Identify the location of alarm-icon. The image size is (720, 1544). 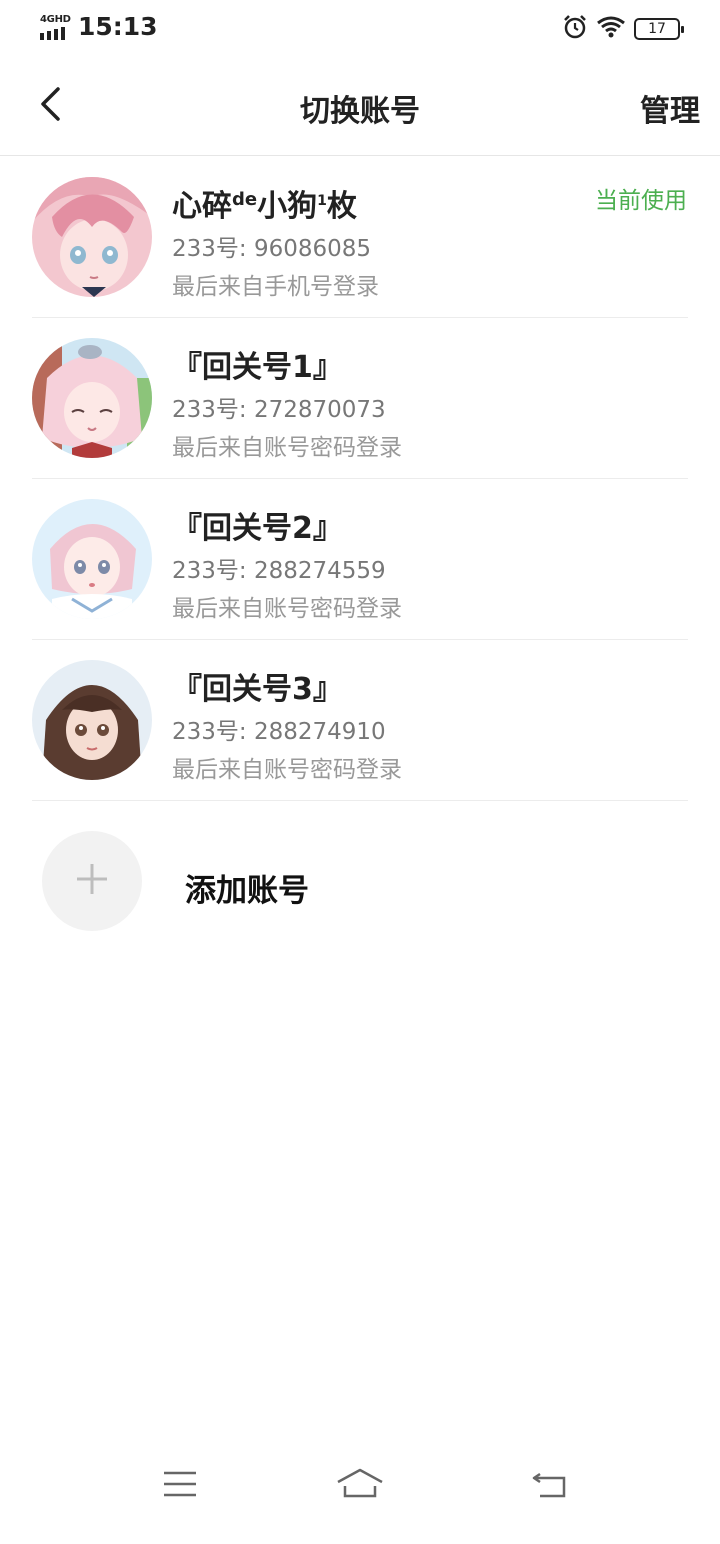
(575, 29).